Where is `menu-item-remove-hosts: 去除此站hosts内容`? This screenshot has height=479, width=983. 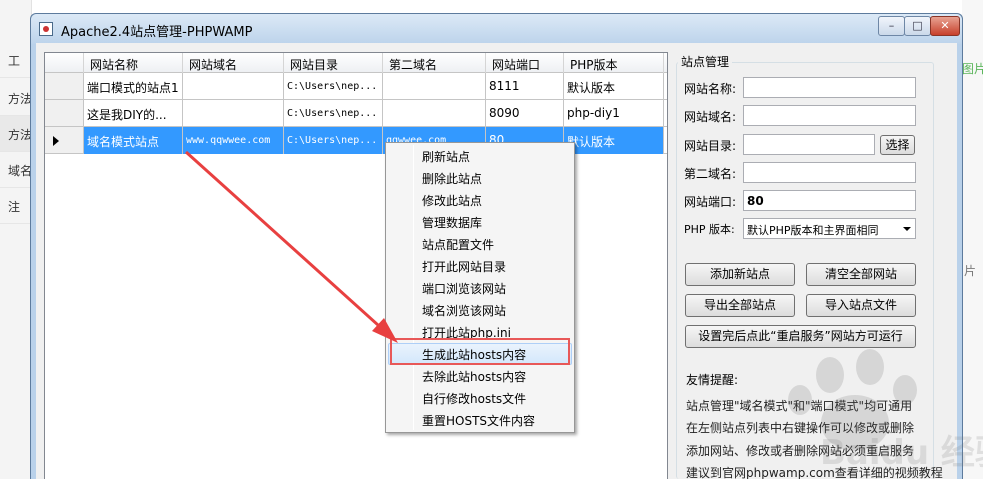 menu-item-remove-hosts: 去除此站hosts内容 is located at coordinates (480, 376).